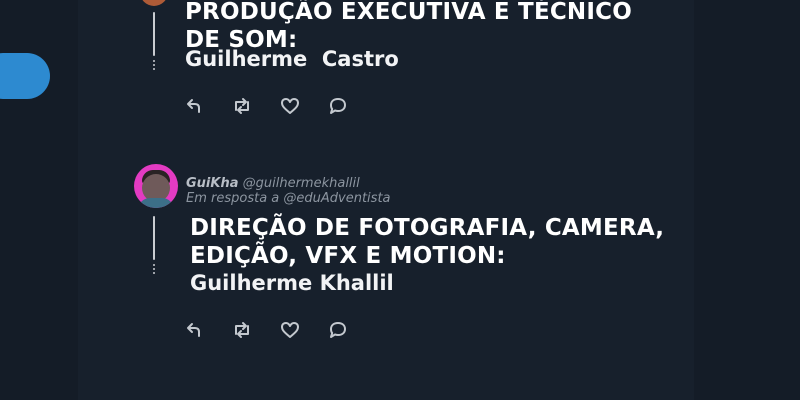 This screenshot has width=800, height=400. What do you see at coordinates (25, 76) in the screenshot?
I see `side-button` at bounding box center [25, 76].